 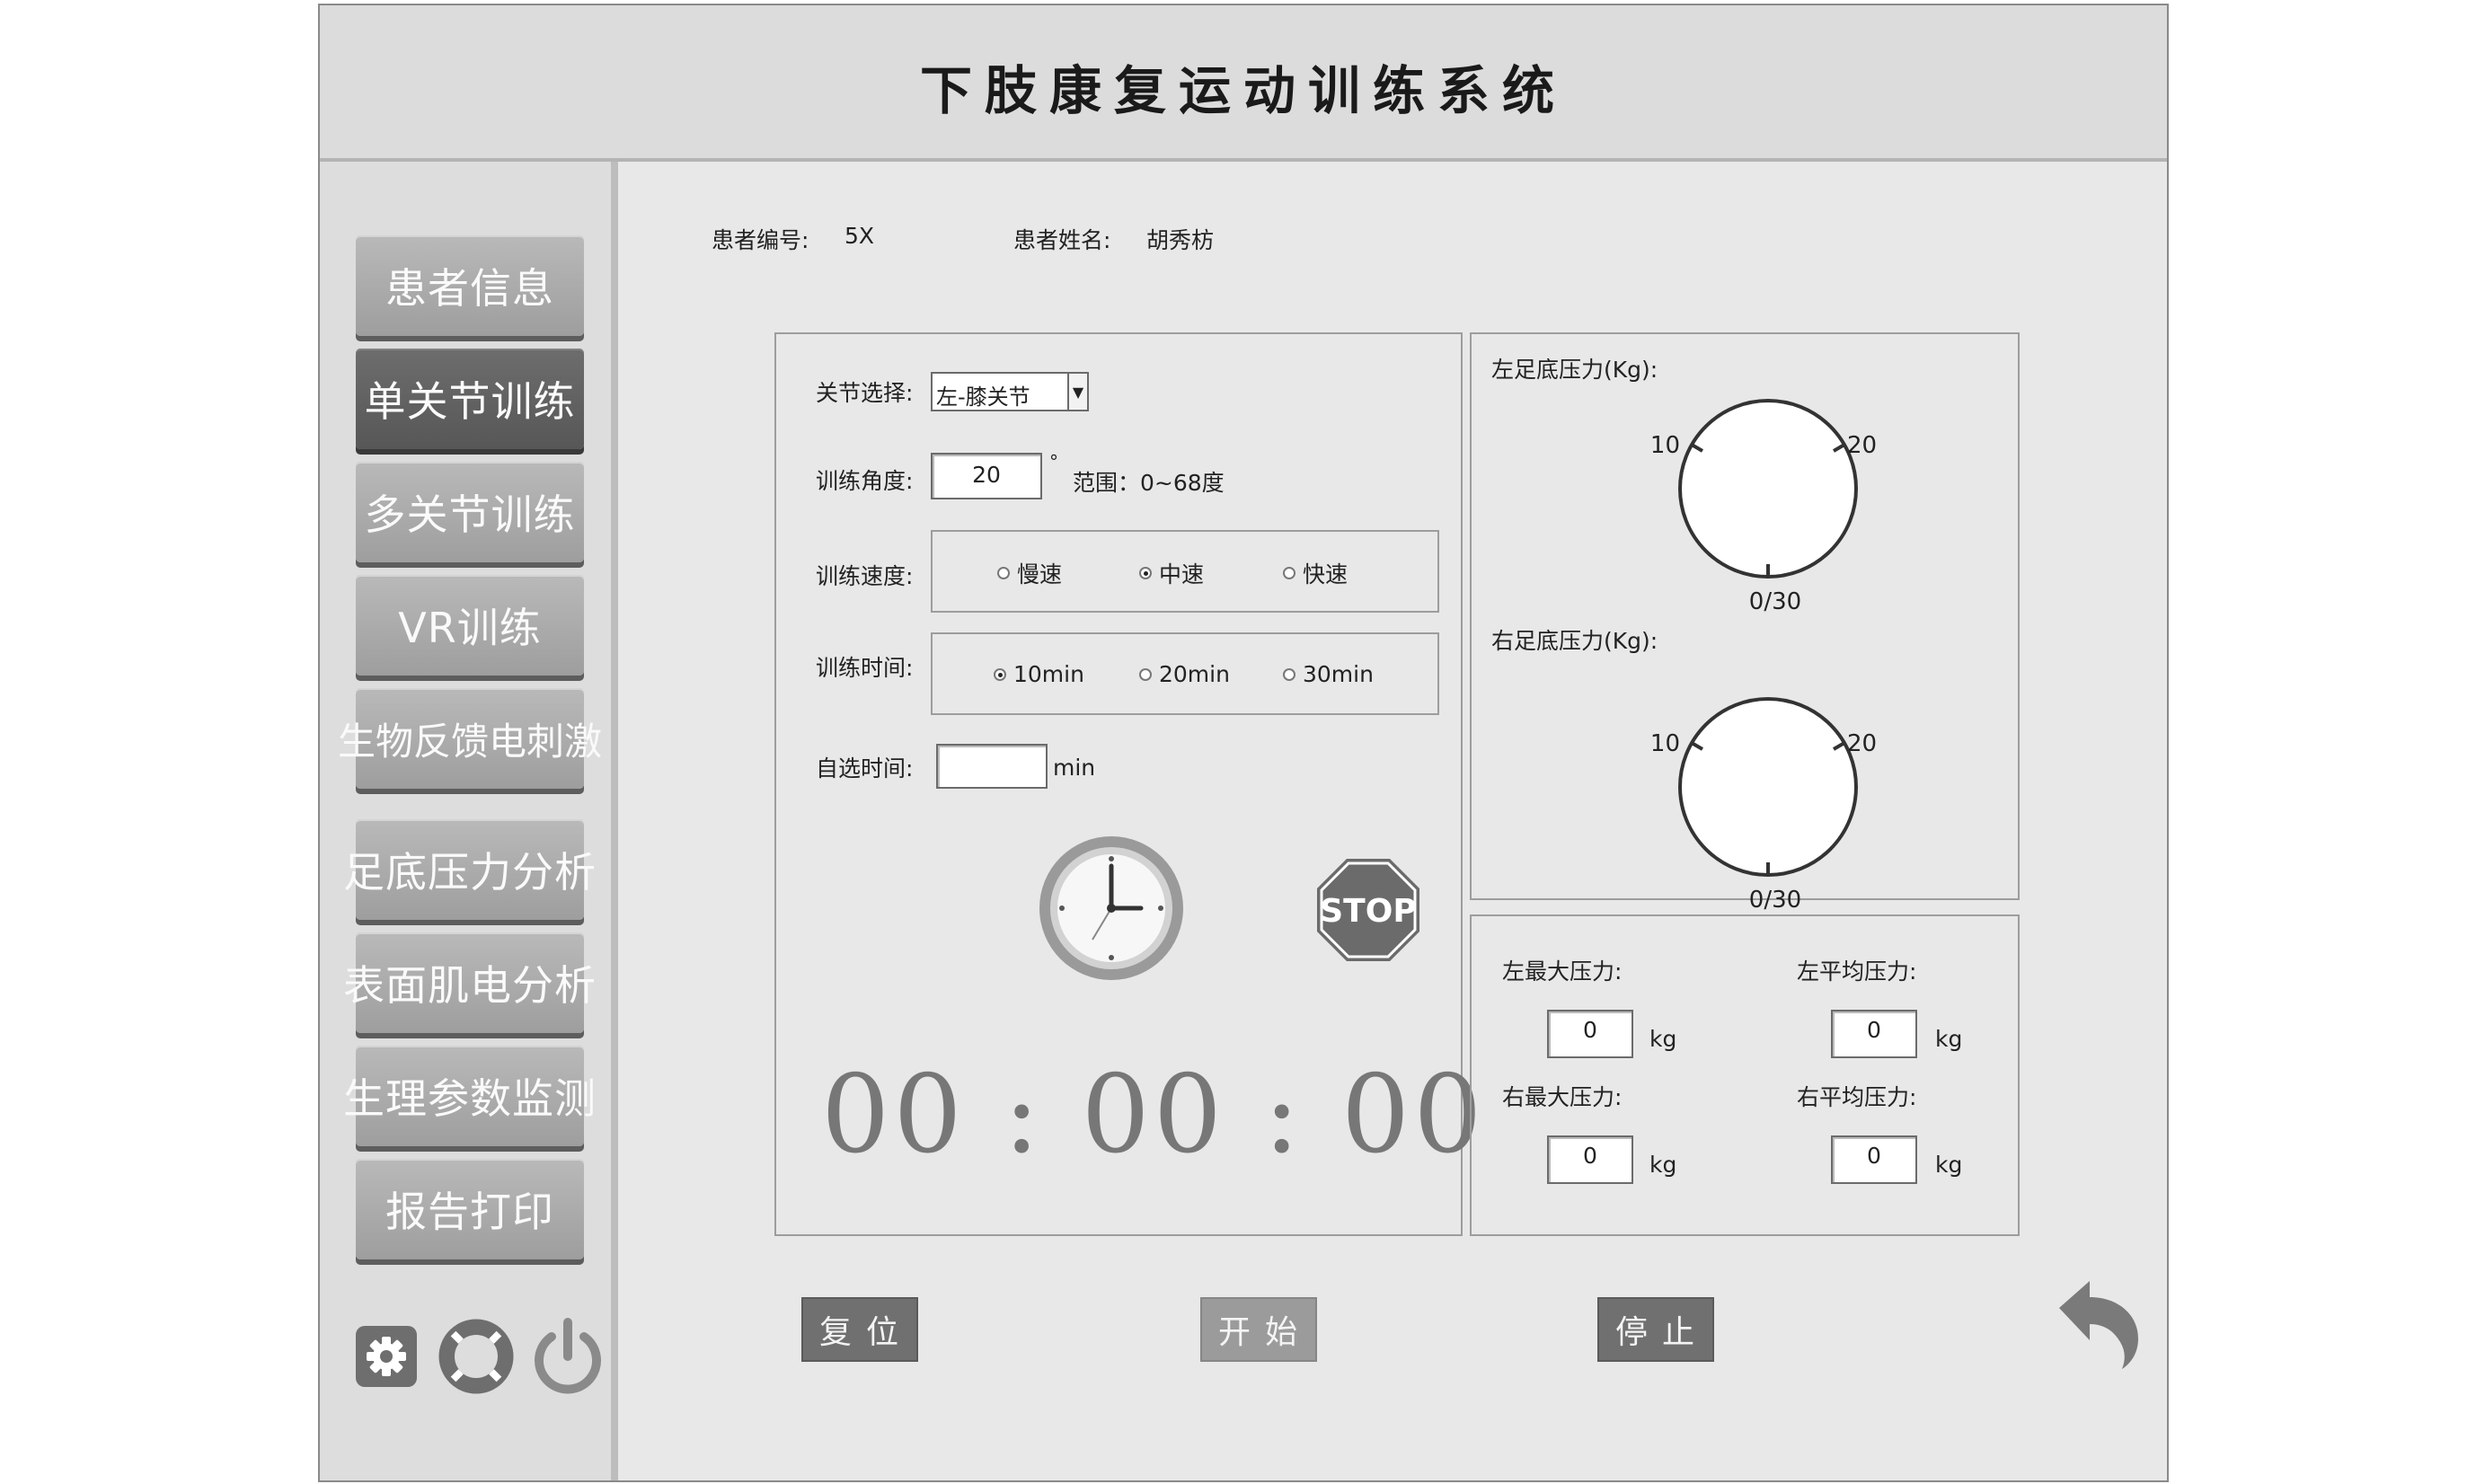 I want to click on stop-sign-icon: STOP, so click(x=1368, y=912).